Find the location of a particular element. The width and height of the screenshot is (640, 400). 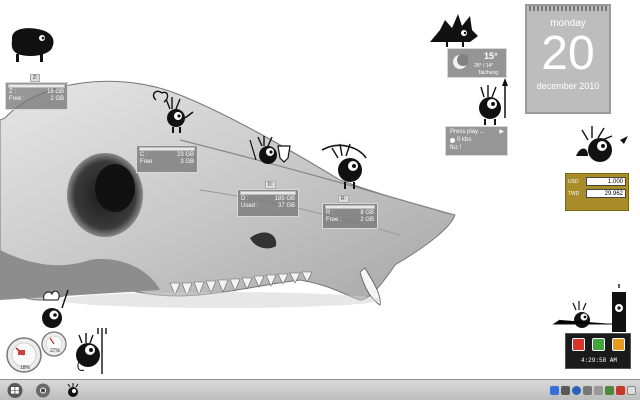

mascot-blob-icon is located at coordinates (32, 45).